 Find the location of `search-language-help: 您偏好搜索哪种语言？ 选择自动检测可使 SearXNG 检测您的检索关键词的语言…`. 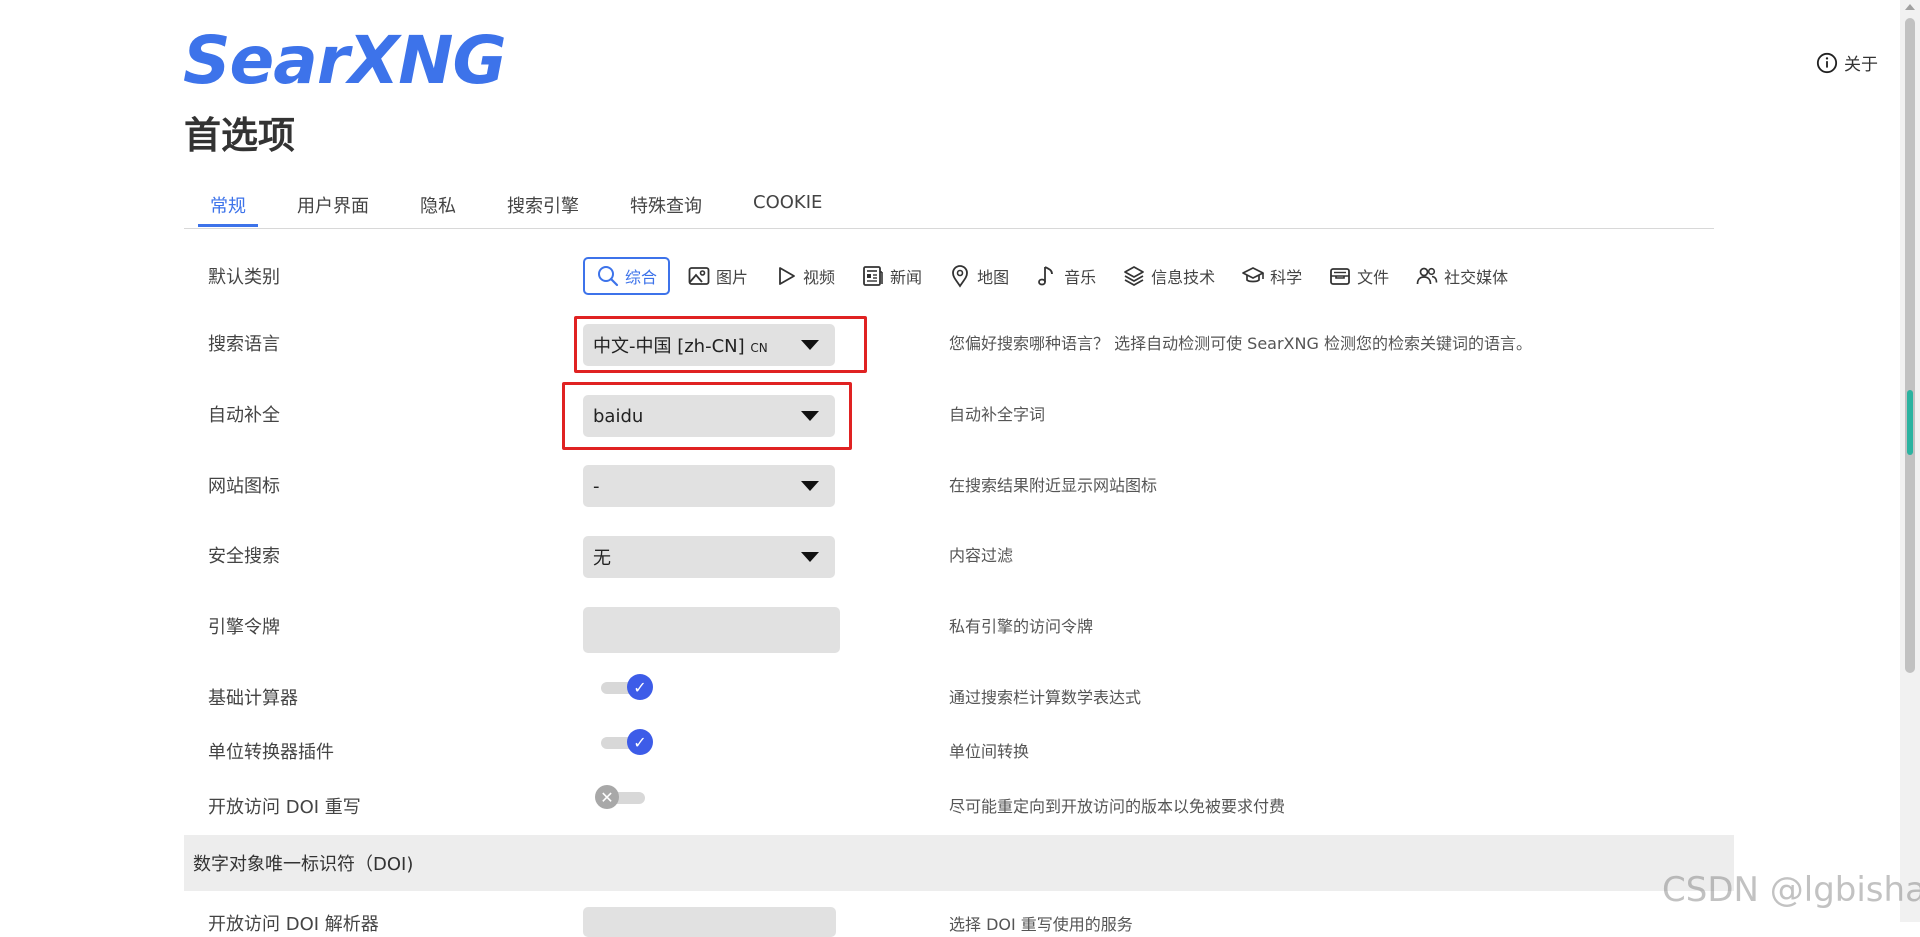

search-language-help: 您偏好搜索哪种语言？ 选择自动检测可使 SearXNG 检测您的检索关键词的语言… is located at coordinates (1240, 343).